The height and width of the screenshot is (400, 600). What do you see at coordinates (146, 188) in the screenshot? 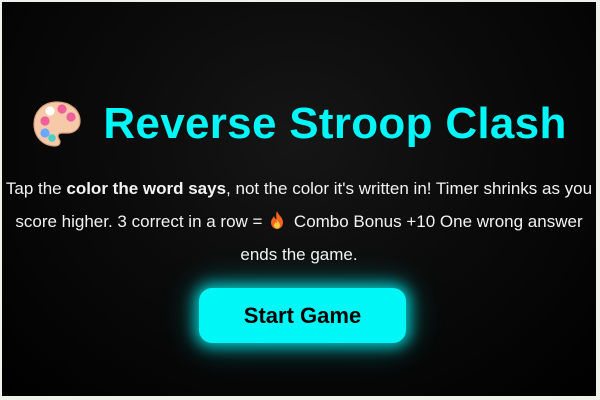
I see `instructions-emphasis: color the word says` at bounding box center [146, 188].